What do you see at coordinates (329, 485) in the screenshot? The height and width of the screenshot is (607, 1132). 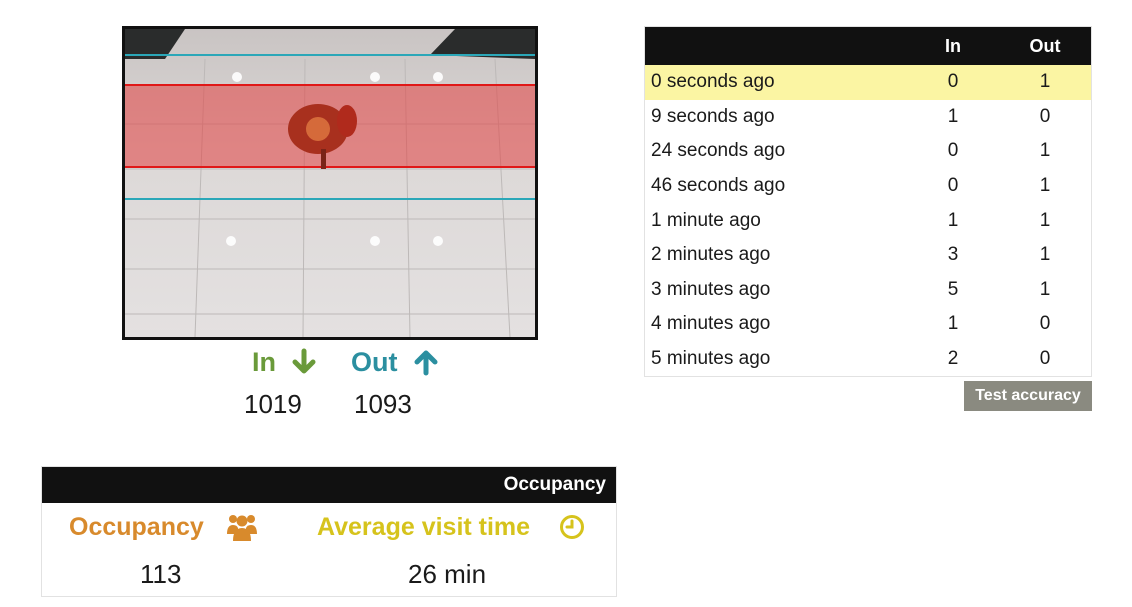 I see `occupancy-header: Occupancy` at bounding box center [329, 485].